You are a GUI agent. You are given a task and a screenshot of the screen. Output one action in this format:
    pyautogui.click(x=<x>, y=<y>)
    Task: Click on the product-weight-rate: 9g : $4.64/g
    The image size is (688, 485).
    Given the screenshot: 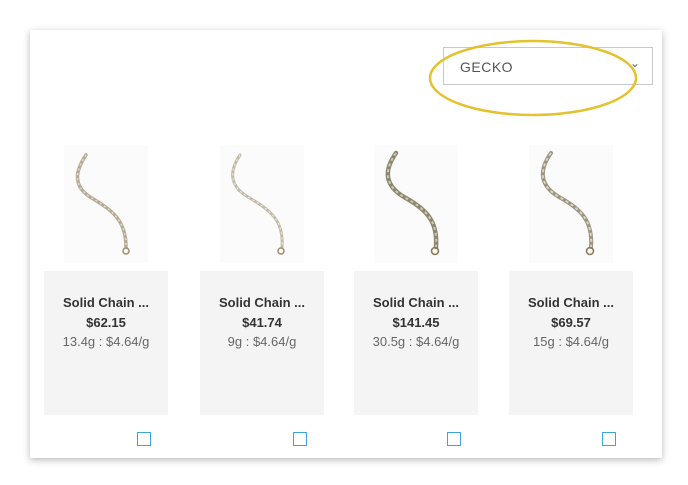 What is the action you would take?
    pyautogui.click(x=262, y=341)
    